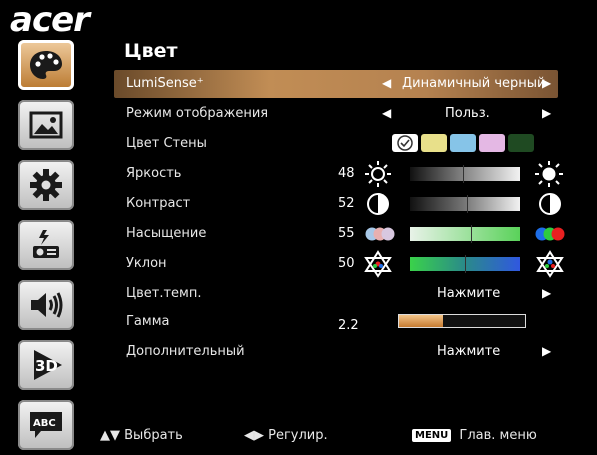  Describe the element at coordinates (346, 203) in the screenshot. I see `contrast-value: 52` at that location.